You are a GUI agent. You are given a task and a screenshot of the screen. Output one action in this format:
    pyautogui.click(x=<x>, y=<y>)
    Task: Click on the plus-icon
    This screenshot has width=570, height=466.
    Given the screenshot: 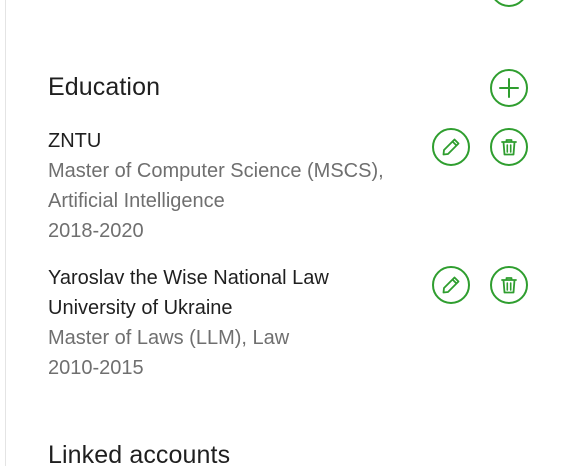 What is the action you would take?
    pyautogui.click(x=509, y=88)
    